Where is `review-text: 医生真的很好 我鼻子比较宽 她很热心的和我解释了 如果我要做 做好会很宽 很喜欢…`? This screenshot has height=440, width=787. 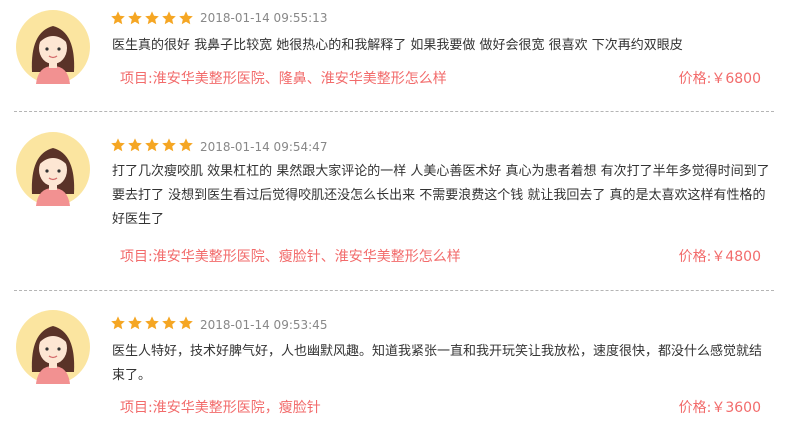
review-text: 医生真的很好 我鼻子比较宽 她很热心的和我解释了 如果我要做 做好会很宽 很喜欢… is located at coordinates (397, 45).